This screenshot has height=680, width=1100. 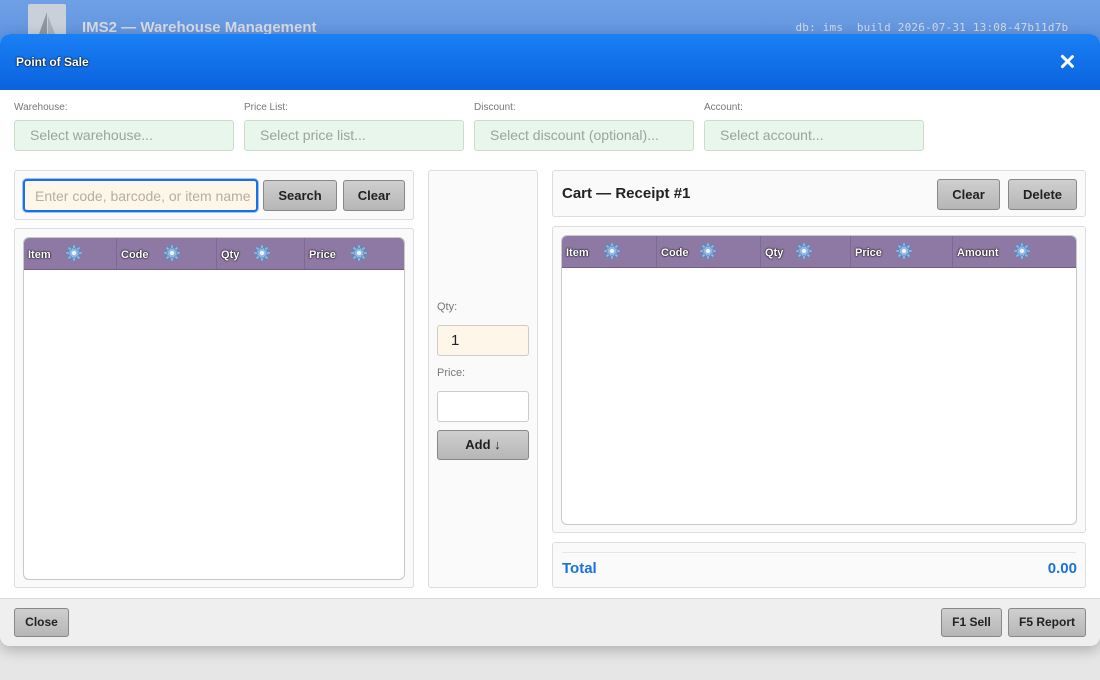 I want to click on account-label: Account:, so click(x=723, y=107).